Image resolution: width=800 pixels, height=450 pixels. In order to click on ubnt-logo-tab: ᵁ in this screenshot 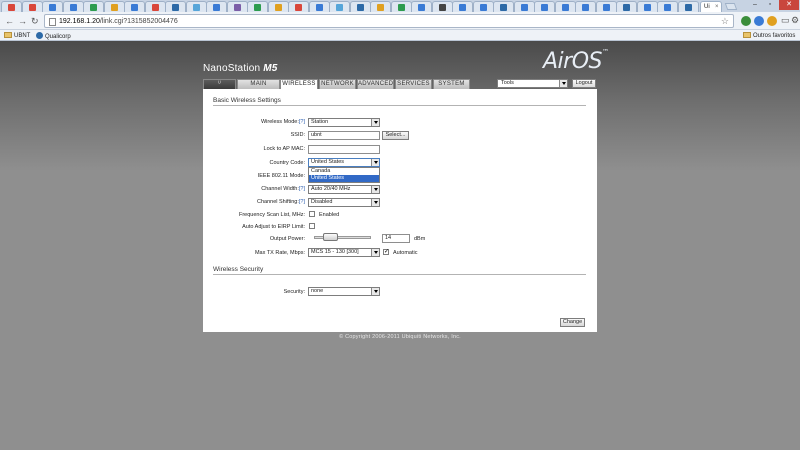, I will do `click(219, 84)`.